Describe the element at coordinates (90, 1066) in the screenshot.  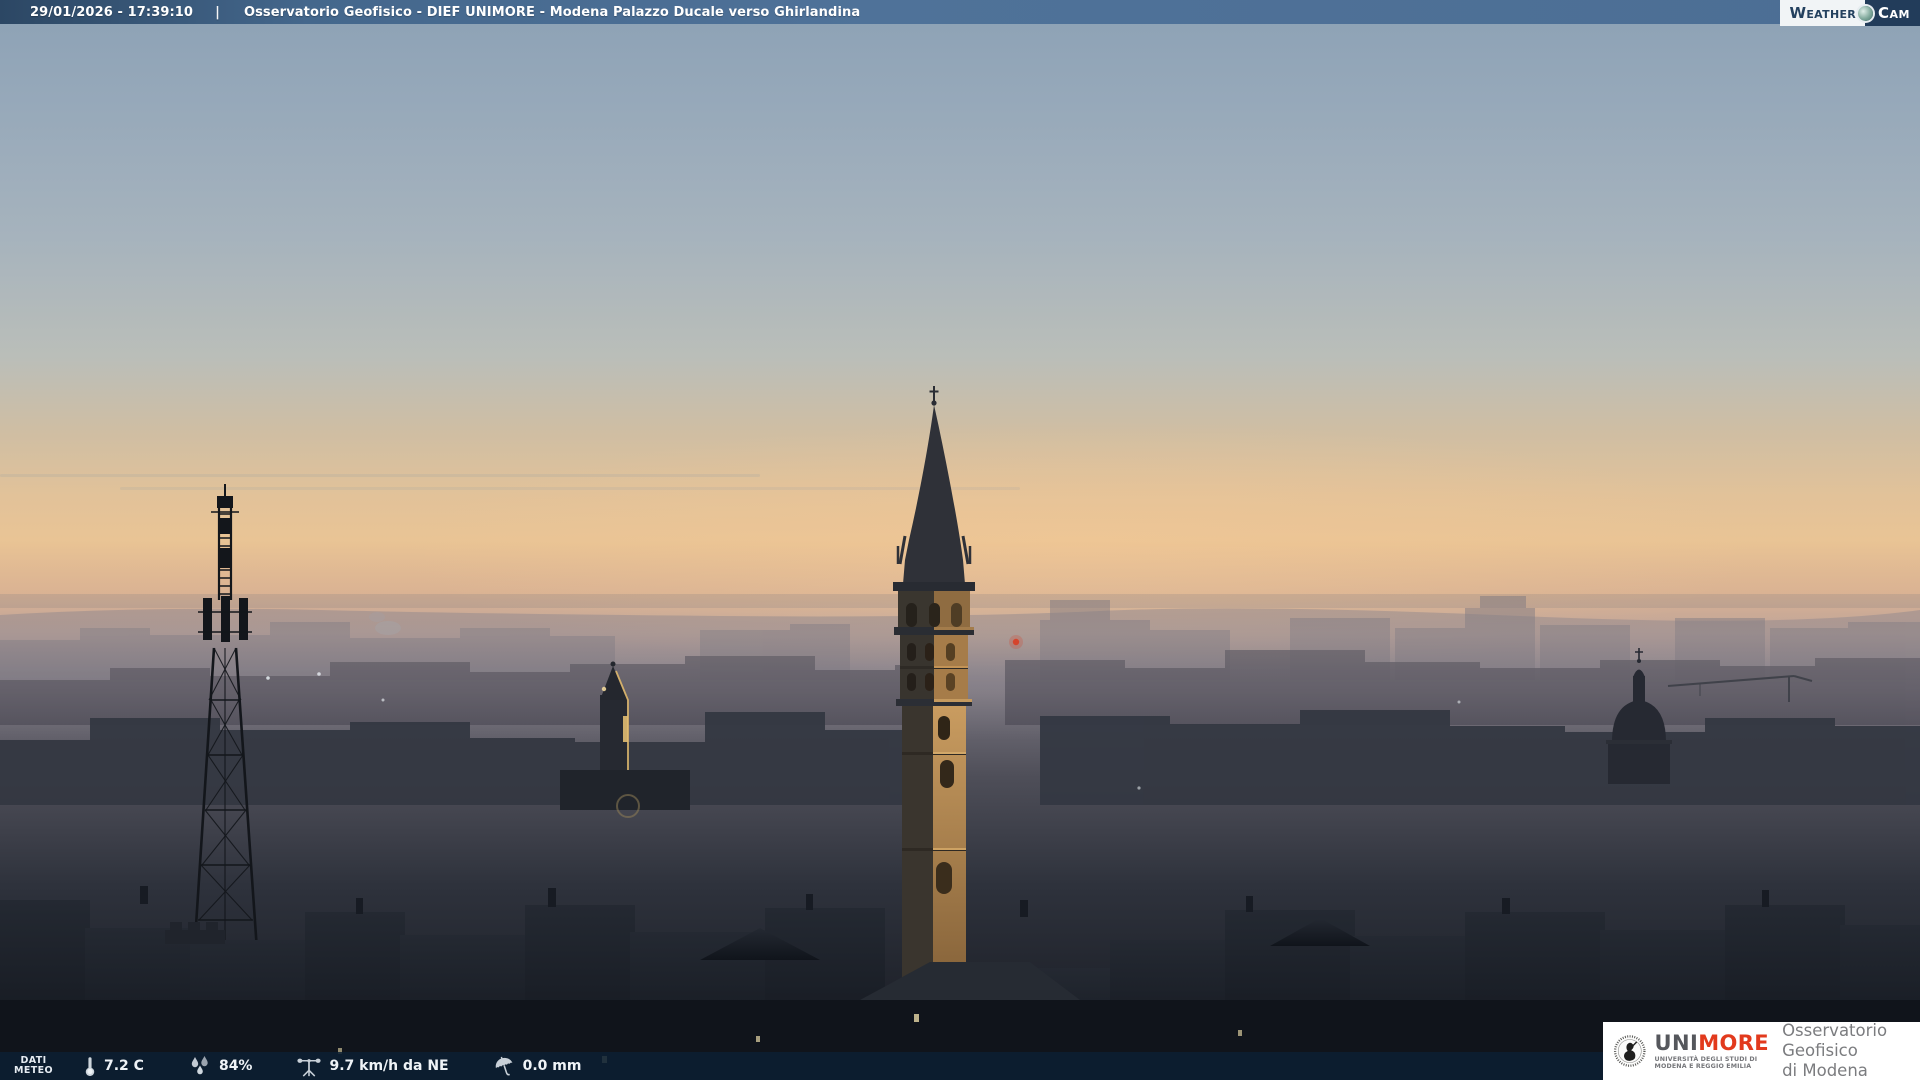
I see `thermometer-icon` at that location.